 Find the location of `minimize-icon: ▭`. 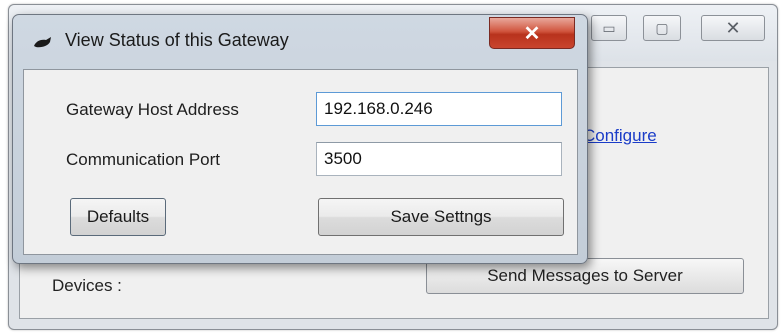

minimize-icon: ▭ is located at coordinates (609, 27).